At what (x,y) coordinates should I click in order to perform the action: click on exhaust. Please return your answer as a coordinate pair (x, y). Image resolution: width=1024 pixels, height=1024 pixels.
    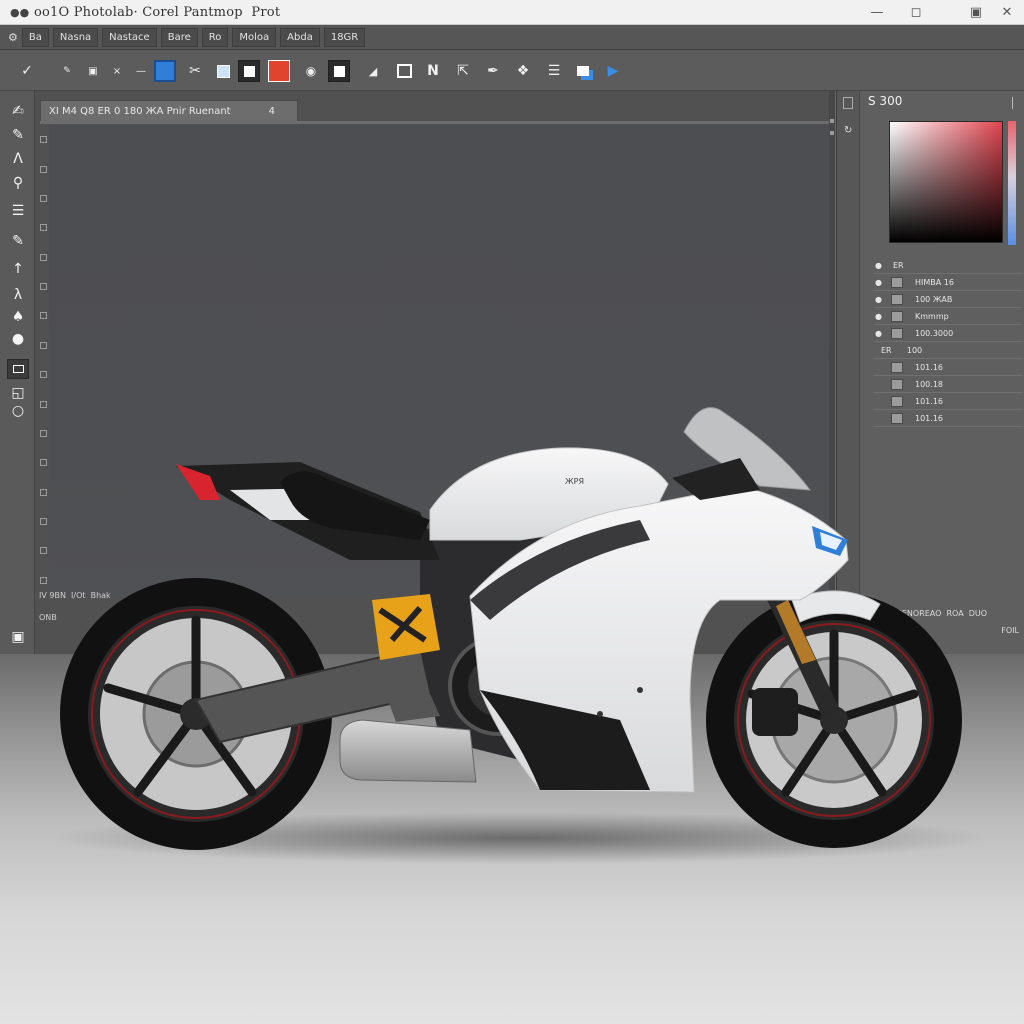
    Looking at the image, I should click on (408, 751).